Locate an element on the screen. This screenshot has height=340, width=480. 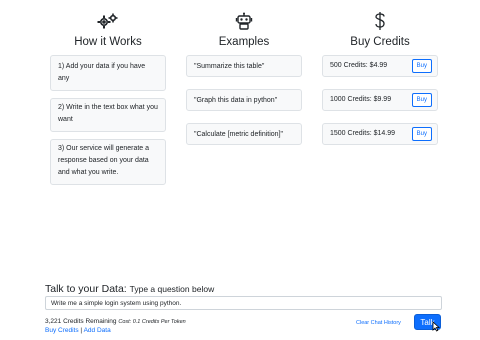
credit-package-label: 1000 Credits: $9.99 is located at coordinates (361, 99).